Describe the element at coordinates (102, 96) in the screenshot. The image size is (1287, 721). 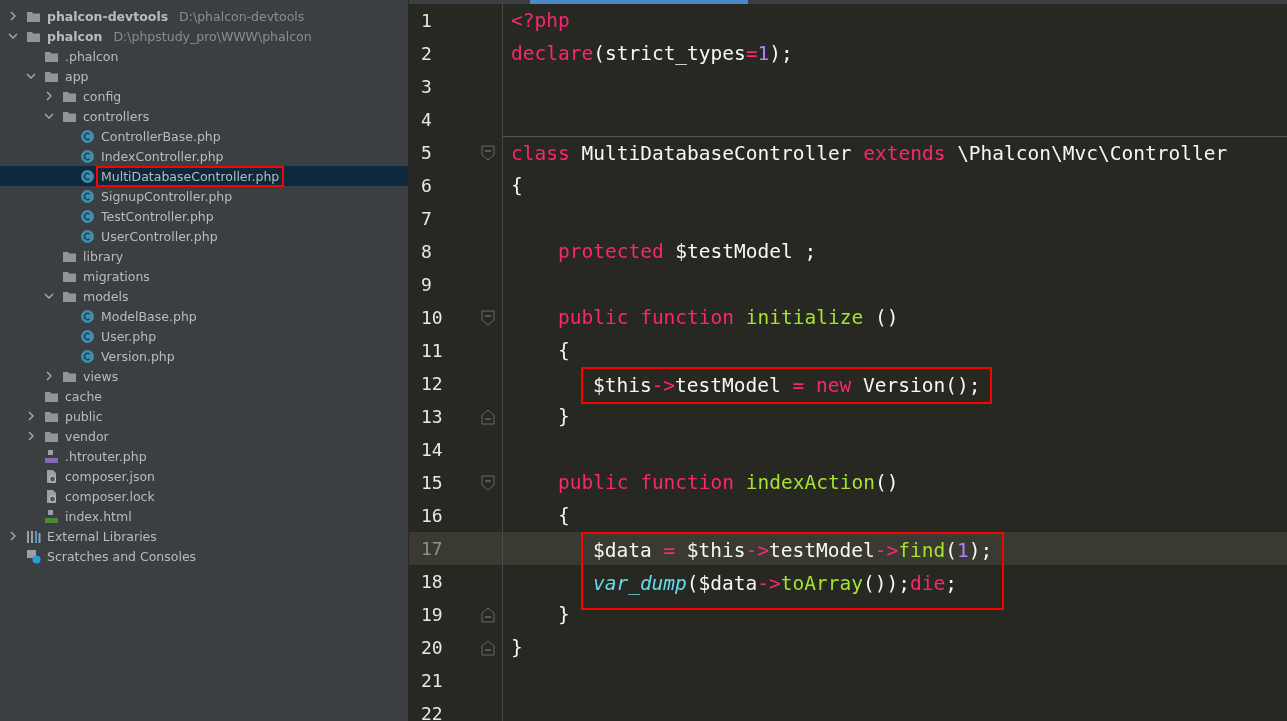
I see `tree-item-label: config` at that location.